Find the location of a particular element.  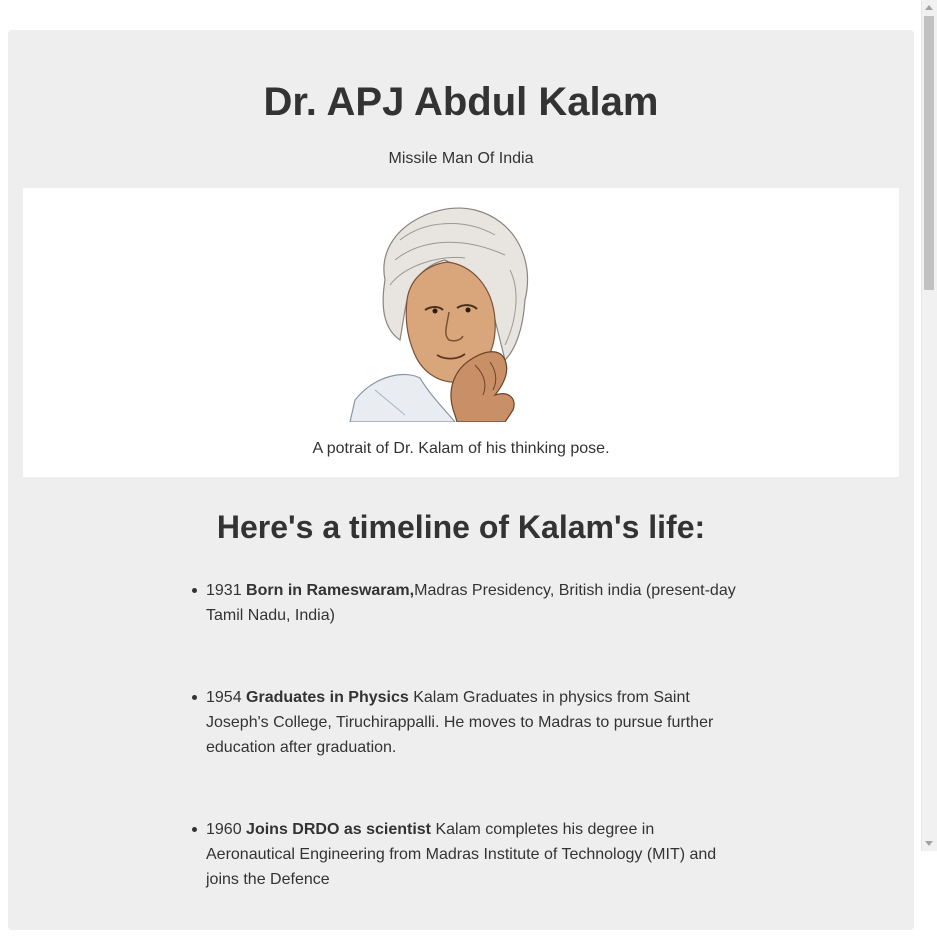

timeline-title: Graduates in Physics is located at coordinates (327, 697).